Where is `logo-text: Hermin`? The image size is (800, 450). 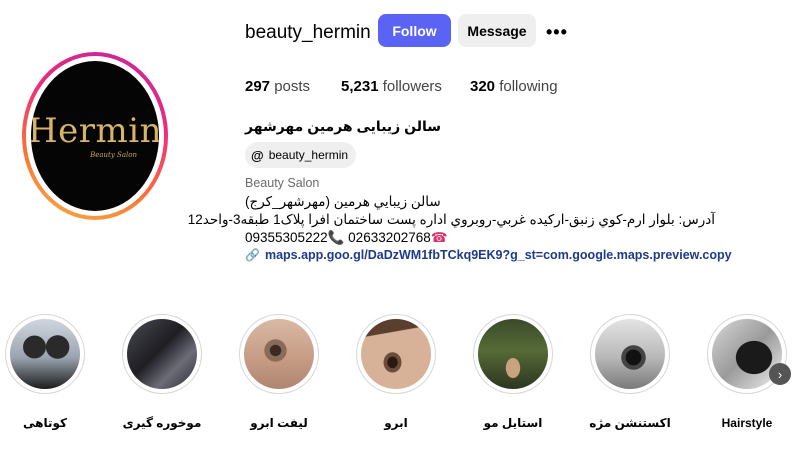
logo-text: Hermin is located at coordinates (95, 130).